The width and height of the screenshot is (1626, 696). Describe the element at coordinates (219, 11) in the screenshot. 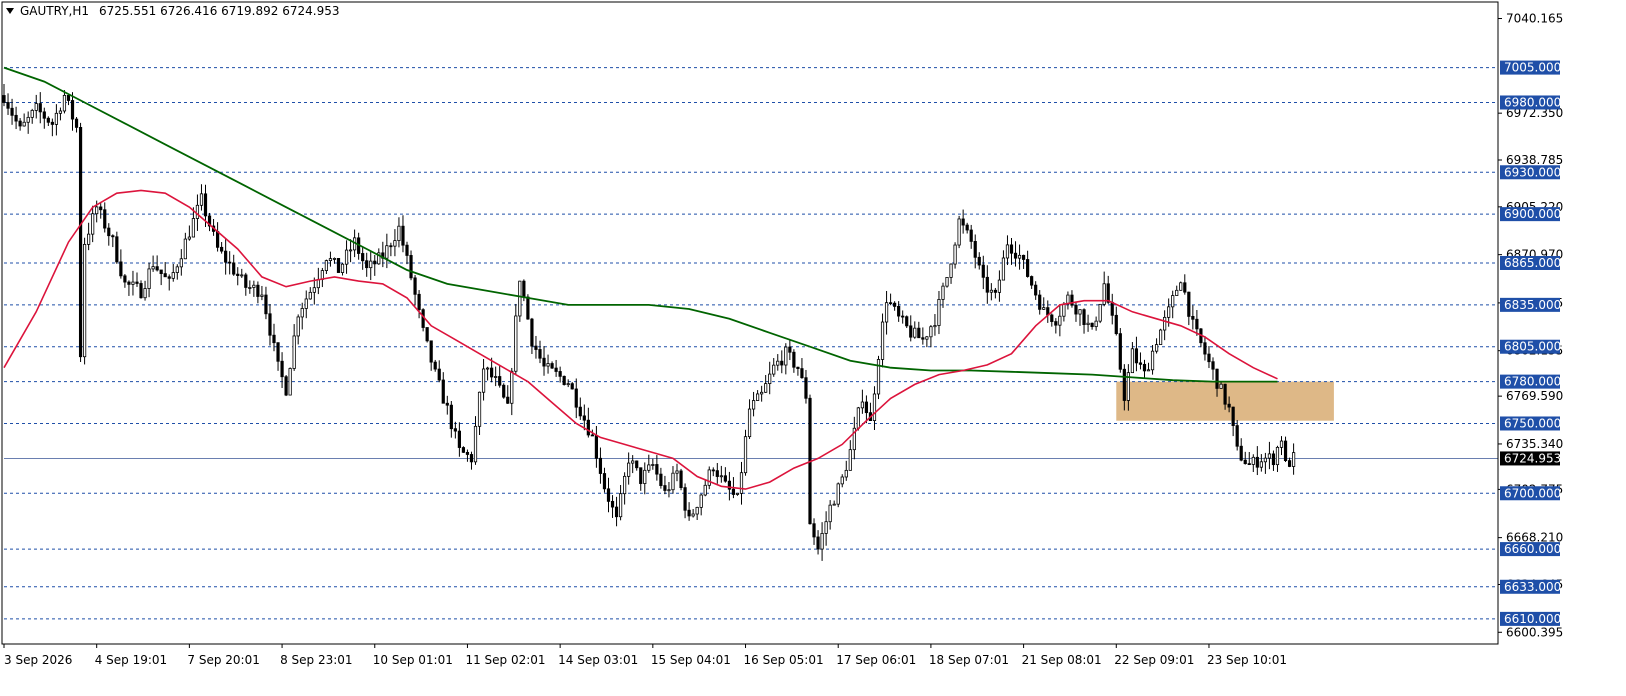

I see `ohlc-readout: 6725.551 6726.416 6719.892 6724.953` at that location.